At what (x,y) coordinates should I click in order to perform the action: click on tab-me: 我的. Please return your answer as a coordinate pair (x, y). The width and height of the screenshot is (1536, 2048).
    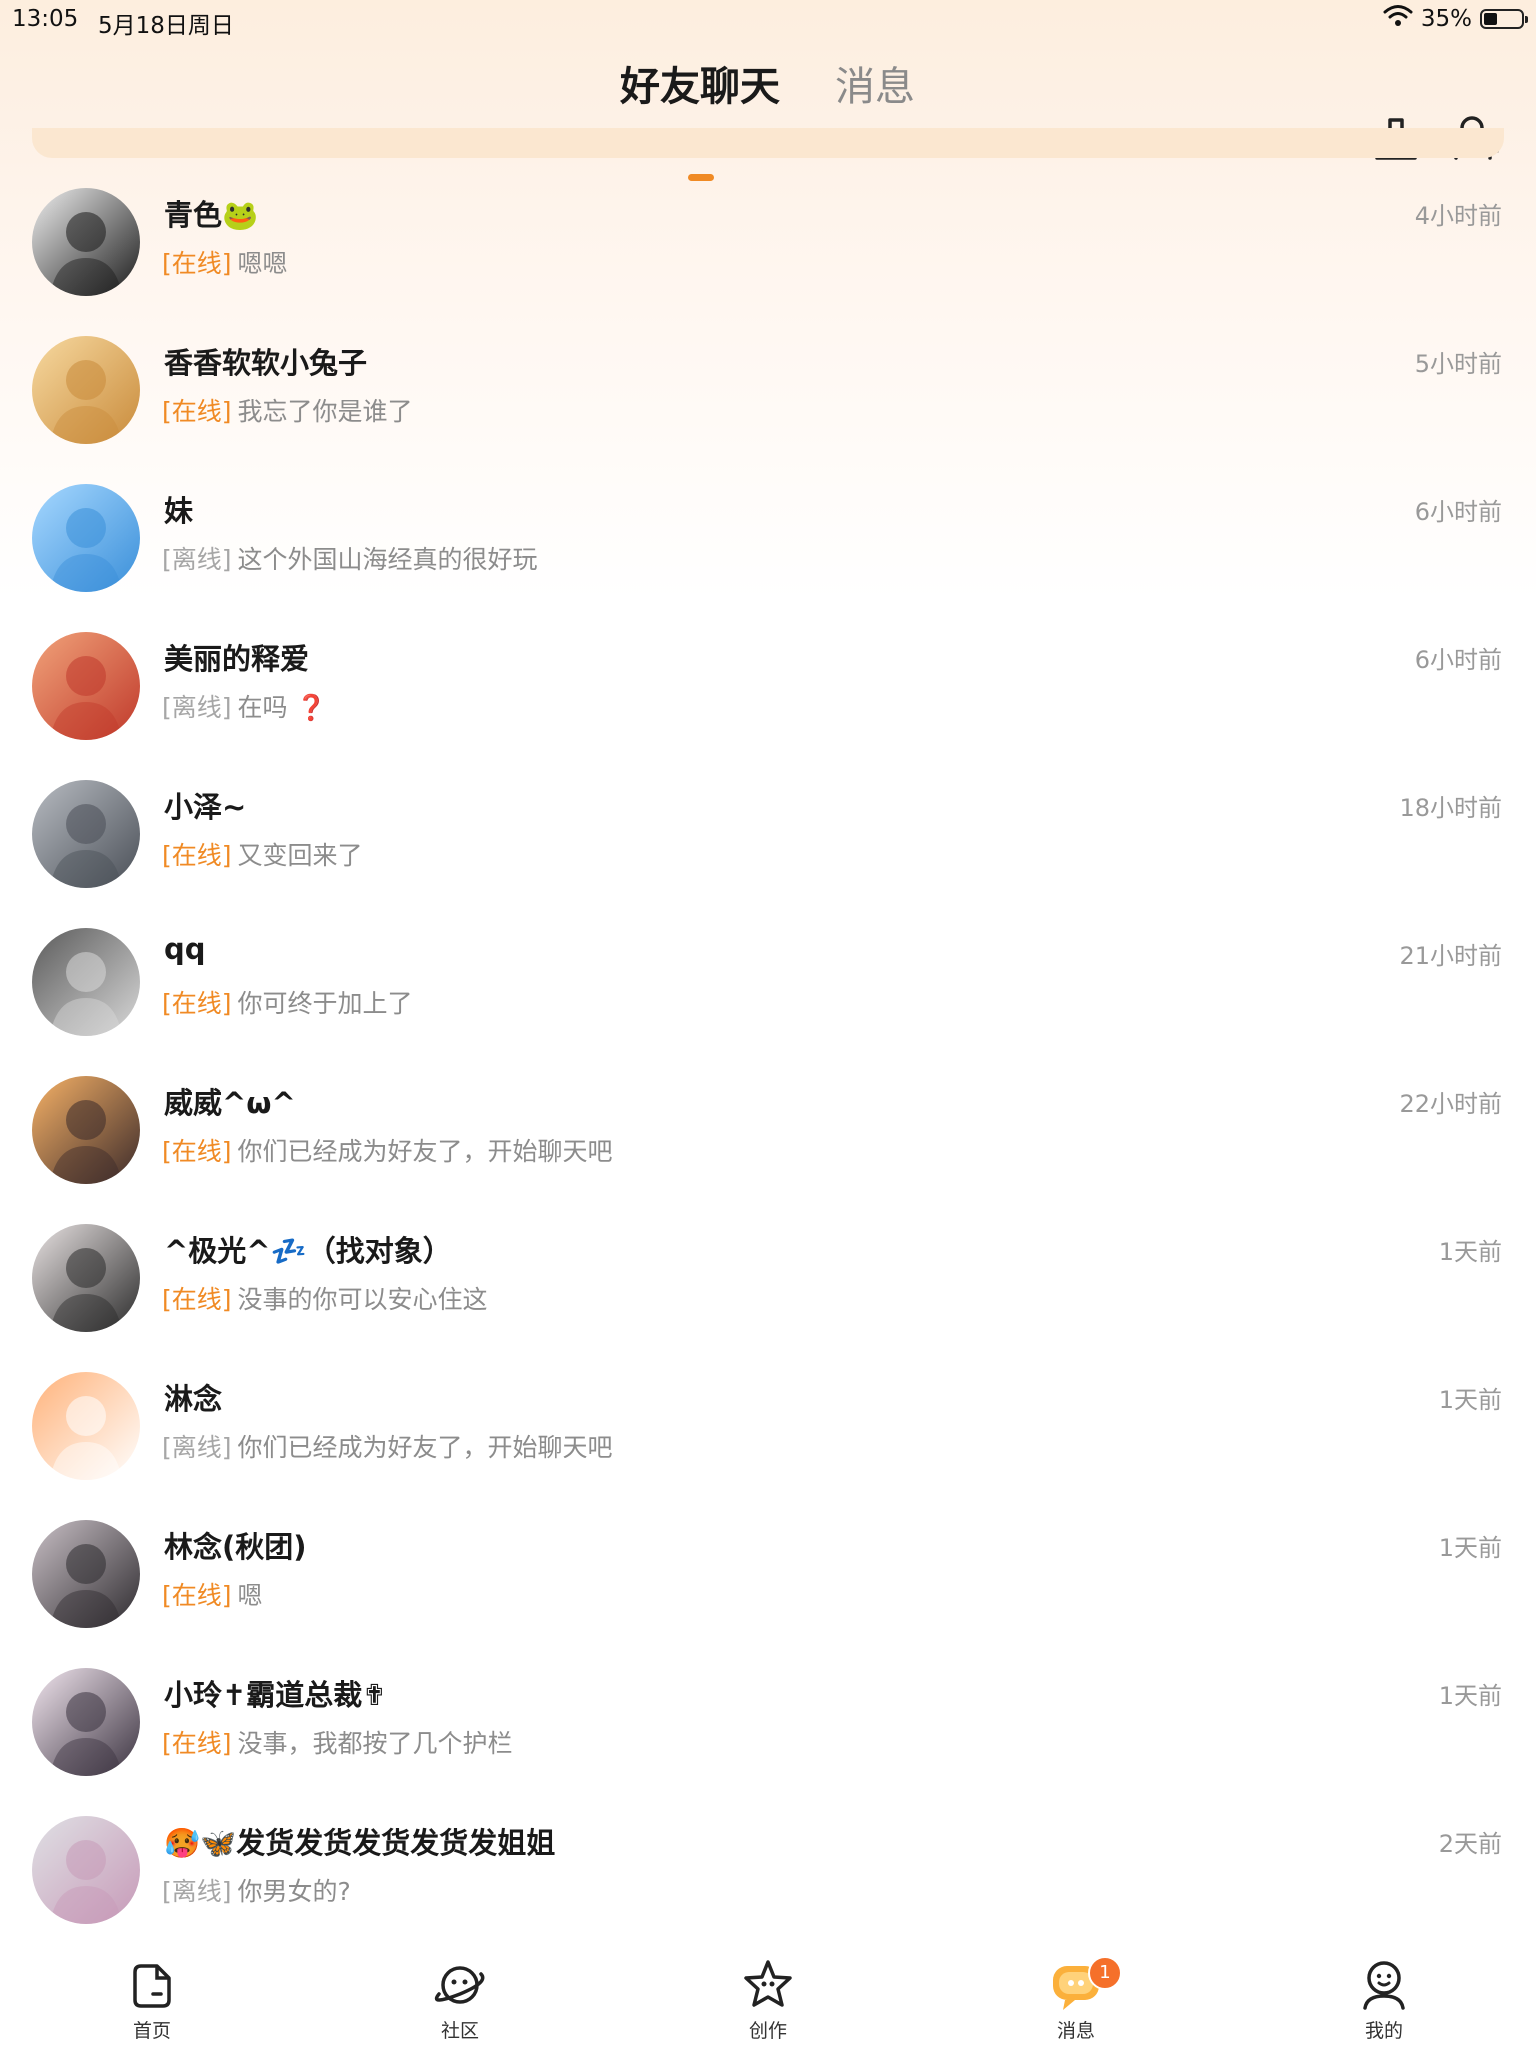
    Looking at the image, I should click on (1384, 1999).